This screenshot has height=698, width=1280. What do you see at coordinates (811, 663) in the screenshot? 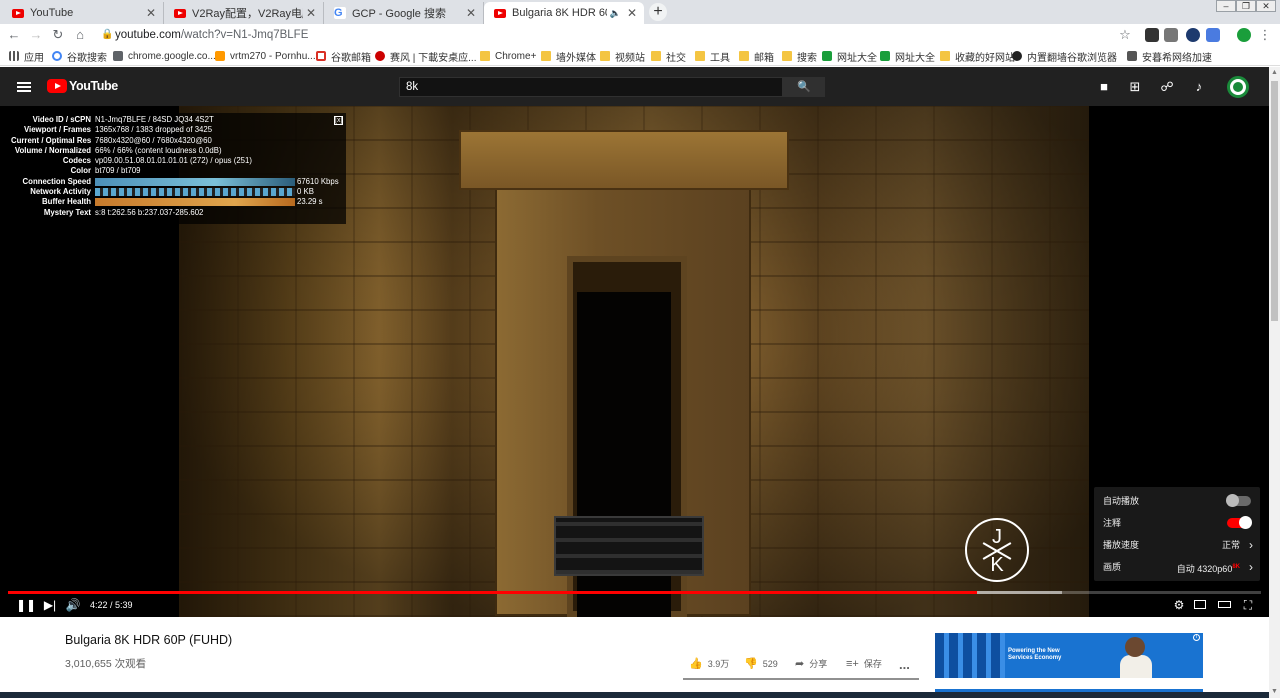
I see `share-button: ➦ 分享` at bounding box center [811, 663].